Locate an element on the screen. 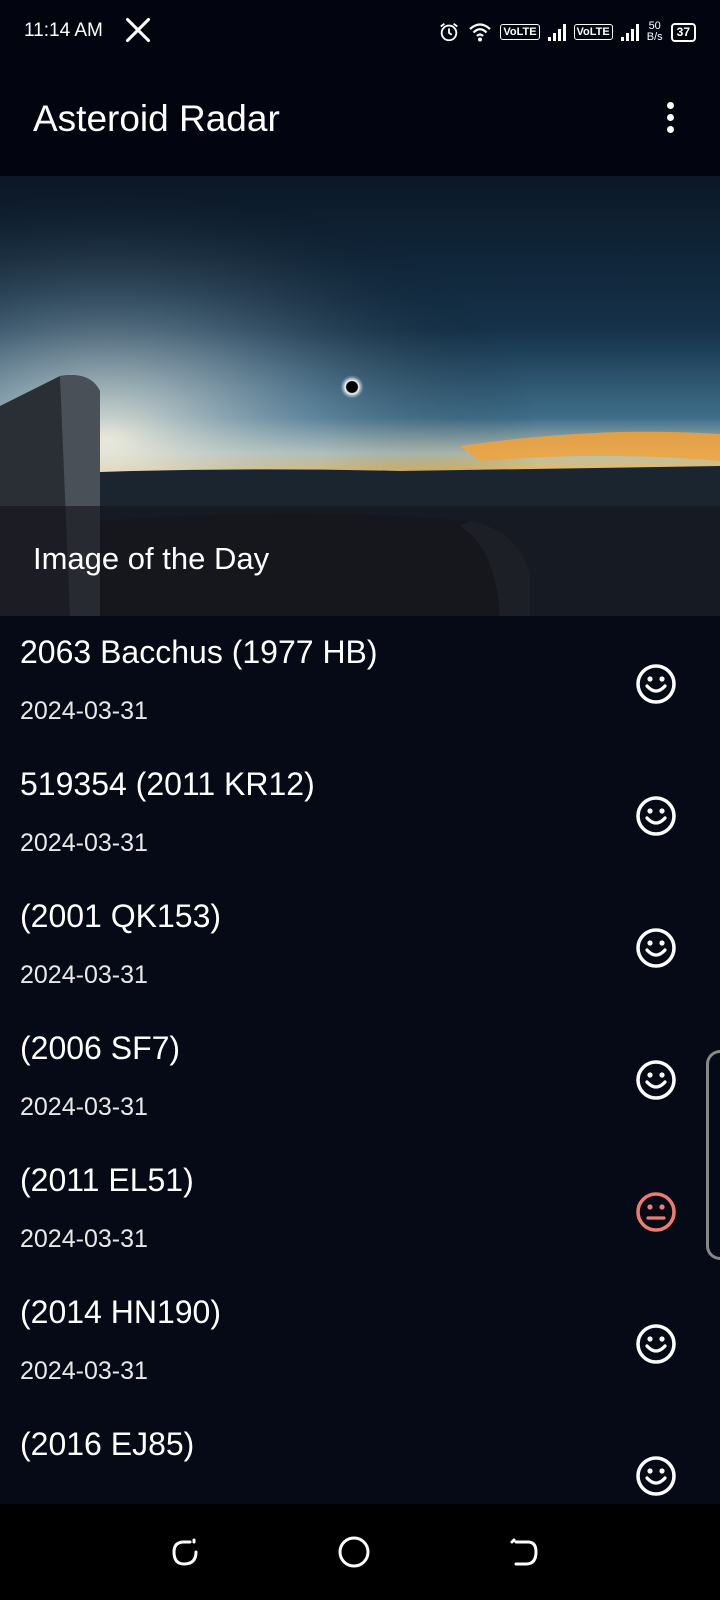 The width and height of the screenshot is (720, 1600). asteroid-row: 2063 Bacchus (1977 HB) 2024-03-31 is located at coordinates (360, 683).